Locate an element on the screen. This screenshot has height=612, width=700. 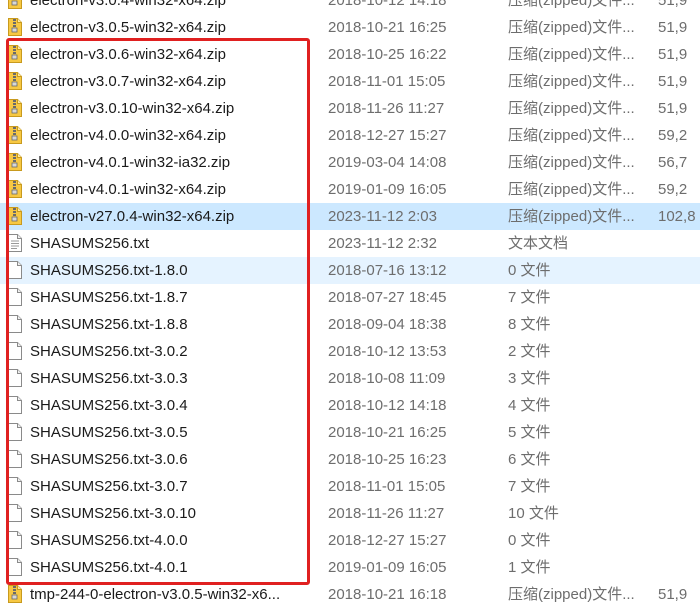
file-date-modified: 2018-10-12 13:53 is located at coordinates (387, 351).